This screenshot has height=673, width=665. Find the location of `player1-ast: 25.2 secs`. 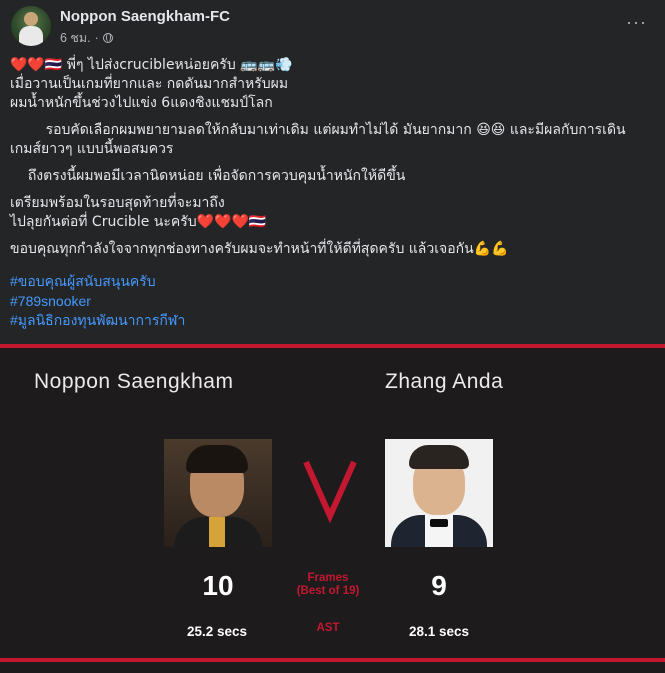

player1-ast: 25.2 secs is located at coordinates (217, 631).